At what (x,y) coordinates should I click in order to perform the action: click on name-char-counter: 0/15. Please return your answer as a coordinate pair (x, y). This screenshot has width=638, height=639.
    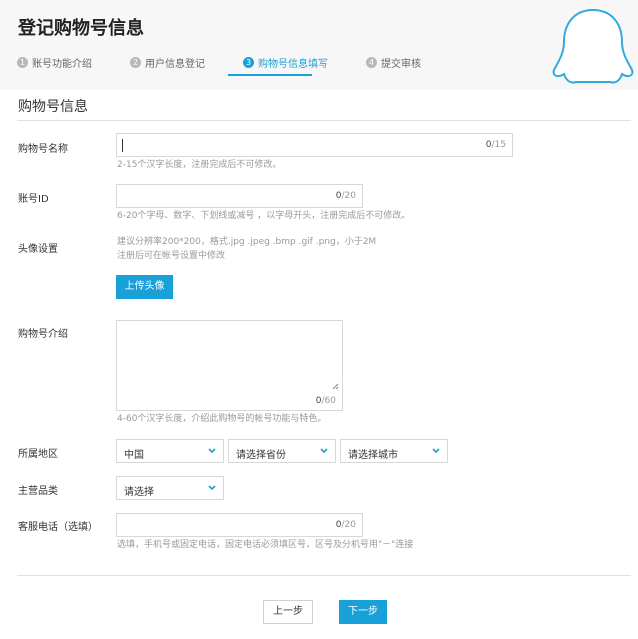
    Looking at the image, I should click on (495, 145).